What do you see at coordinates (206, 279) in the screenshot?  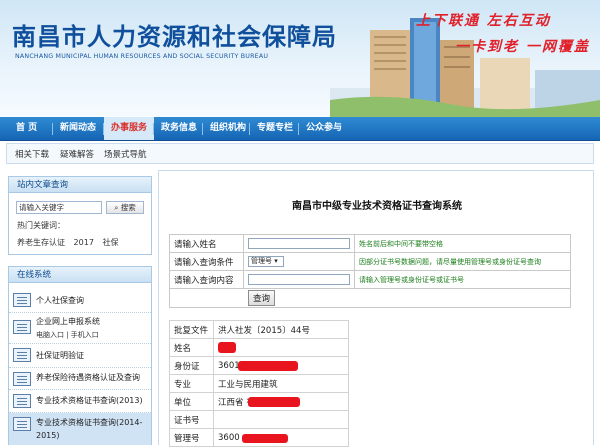 I see `content-label: 请输入查询内容` at bounding box center [206, 279].